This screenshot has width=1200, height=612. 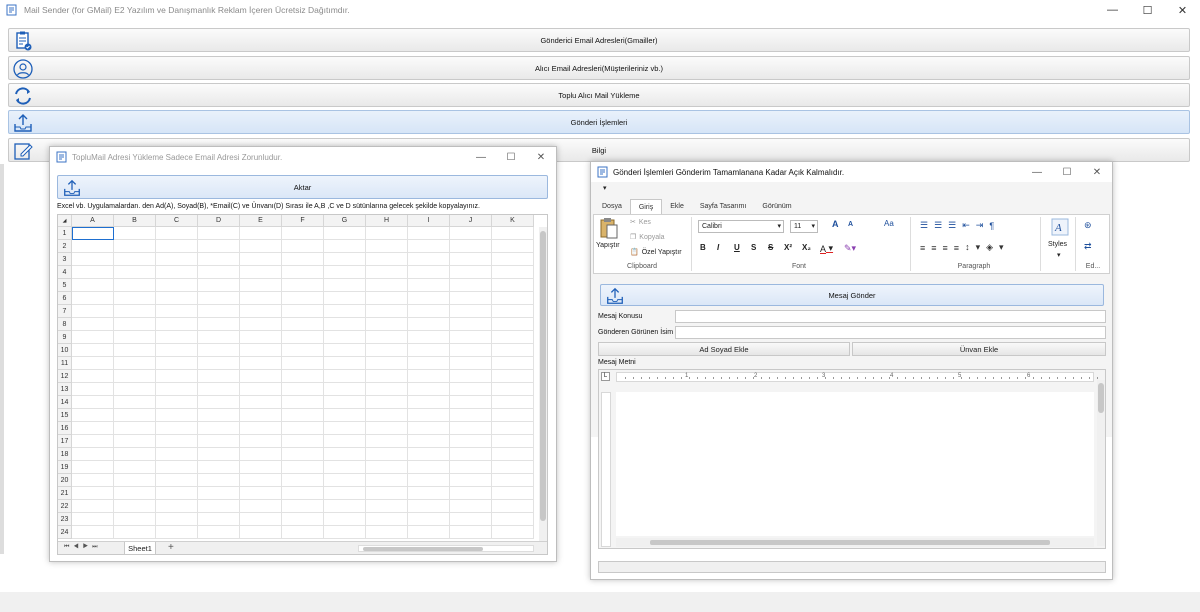 I want to click on prev-sheet-arrow: ◀, so click(x=77, y=547).